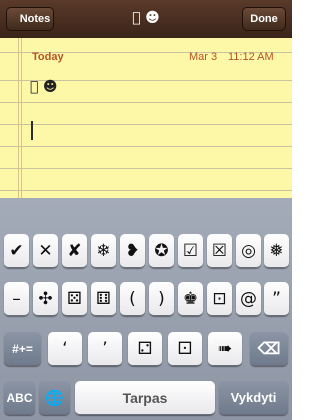  I want to click on key-symbol: ”, so click(276, 299).